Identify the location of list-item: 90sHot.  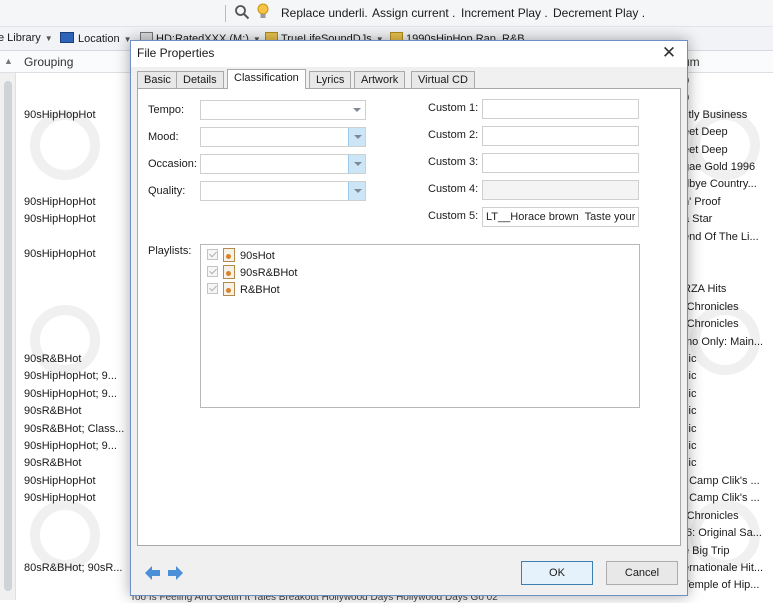
(241, 256).